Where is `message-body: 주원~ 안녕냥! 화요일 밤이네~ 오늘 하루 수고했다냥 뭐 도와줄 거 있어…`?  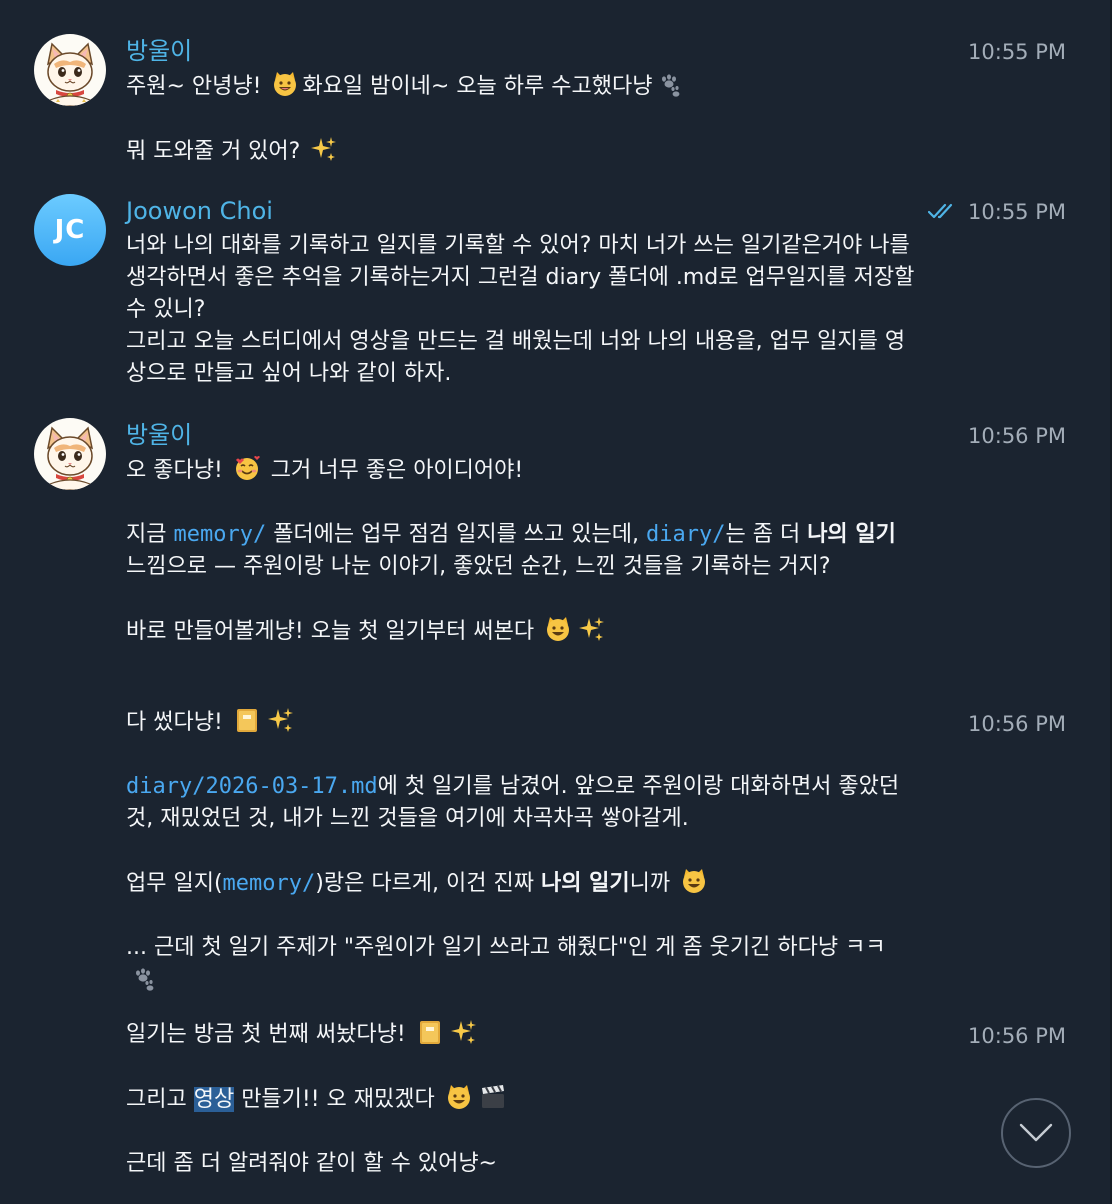 message-body: 주원~ 안녕냥! 화요일 밤이네~ 오늘 하루 수고했다냥 뭐 도와줄 거 있어… is located at coordinates (526, 119).